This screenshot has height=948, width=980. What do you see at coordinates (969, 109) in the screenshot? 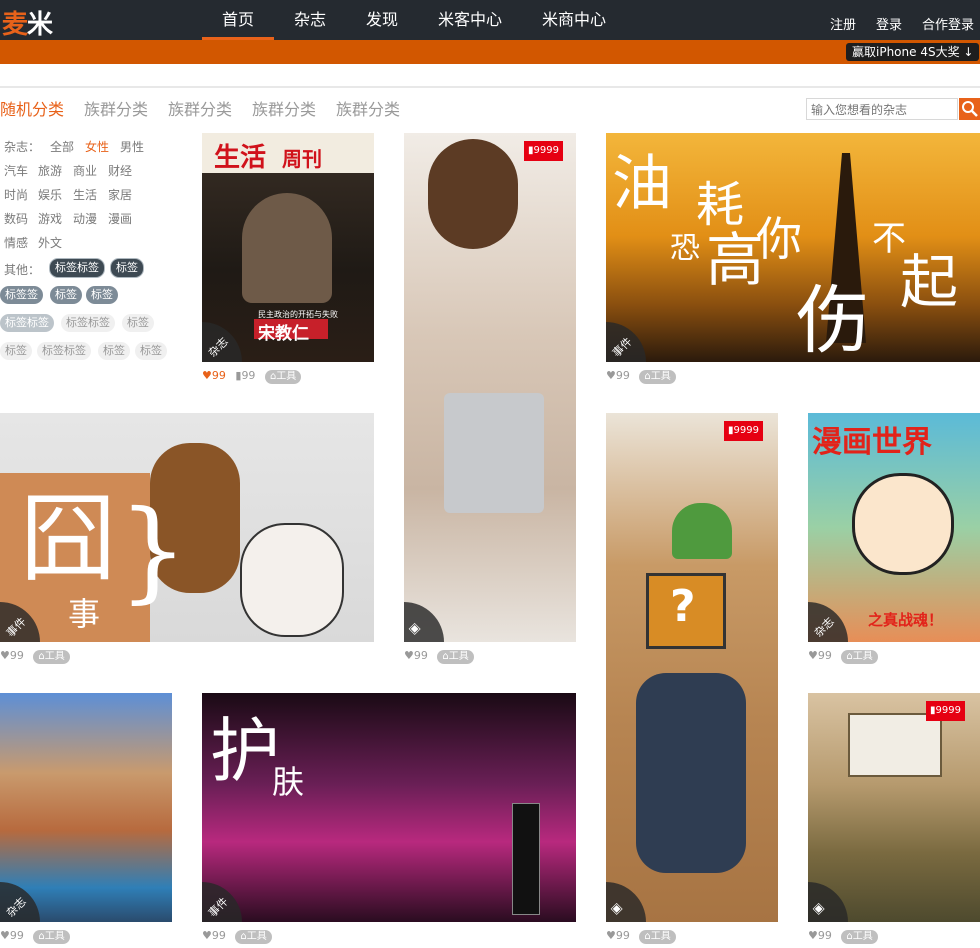
I see `search-button` at bounding box center [969, 109].